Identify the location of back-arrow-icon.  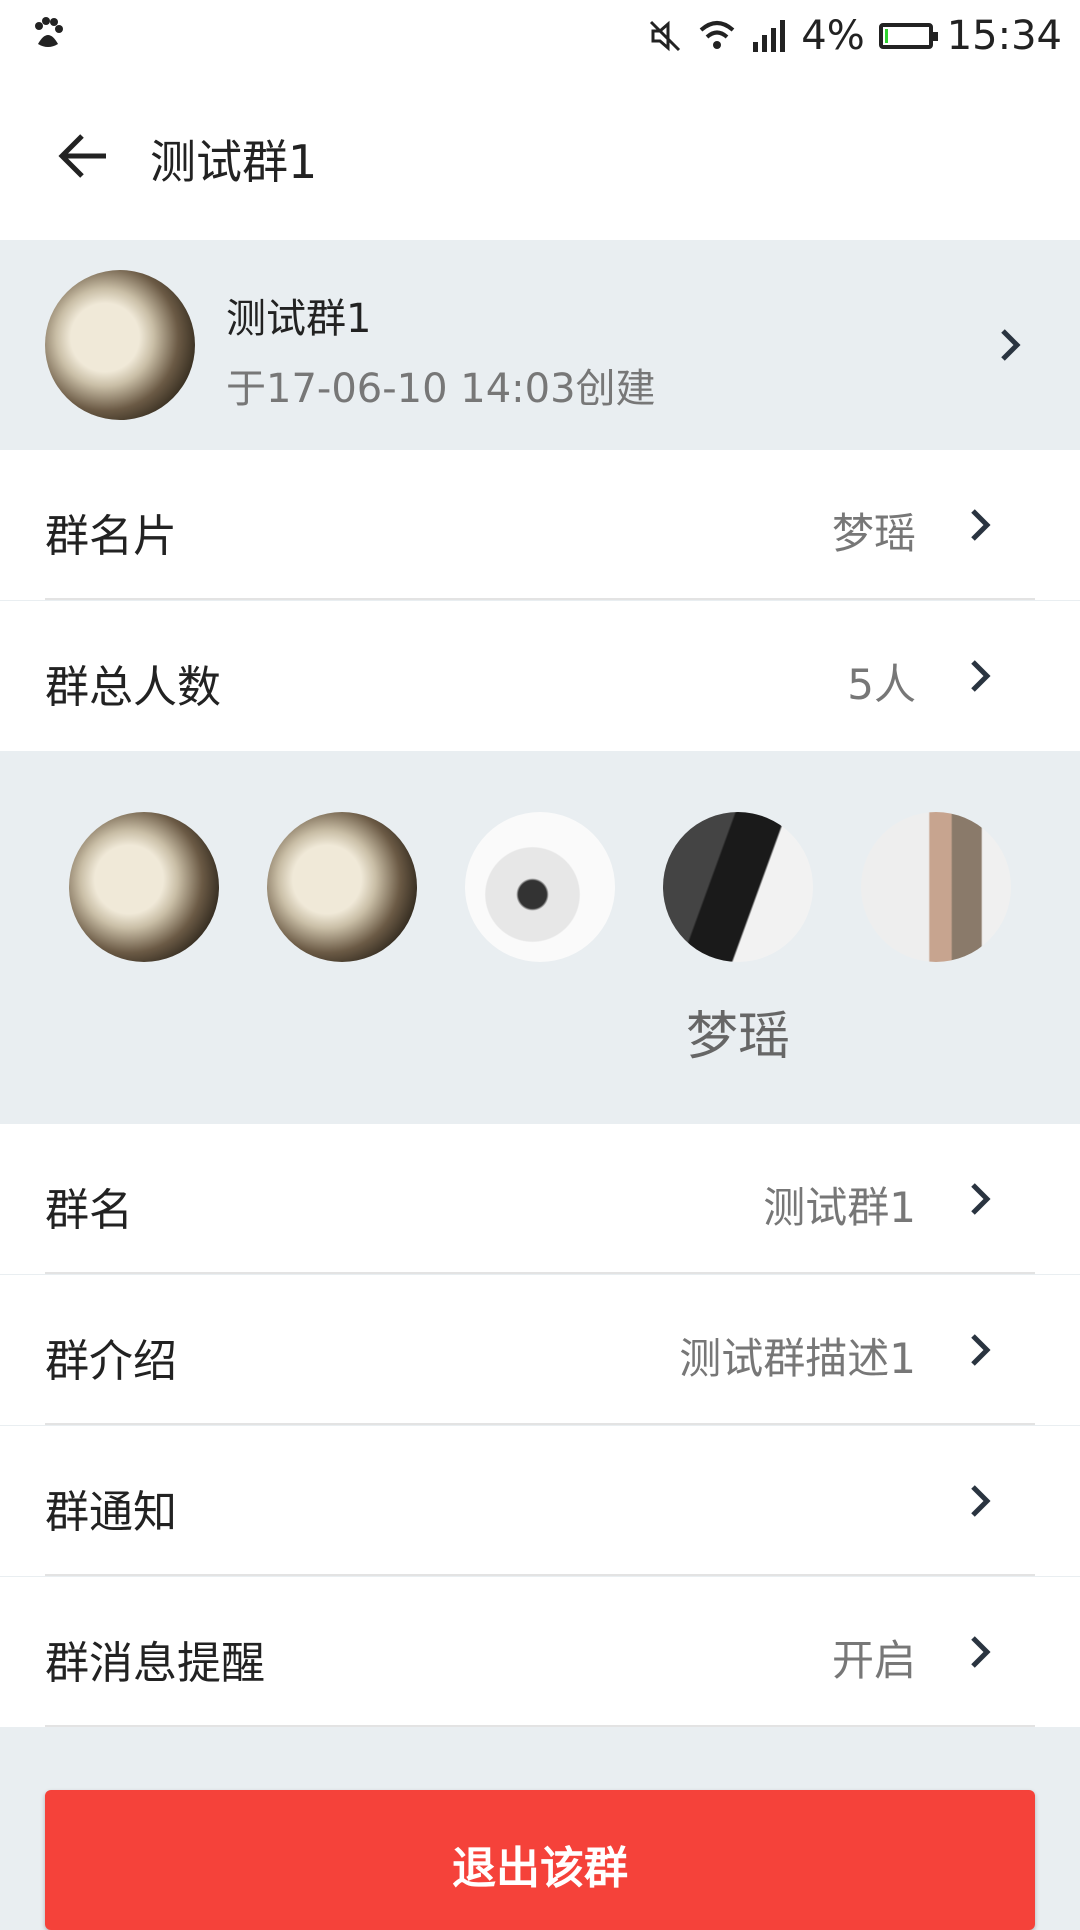
(84, 156).